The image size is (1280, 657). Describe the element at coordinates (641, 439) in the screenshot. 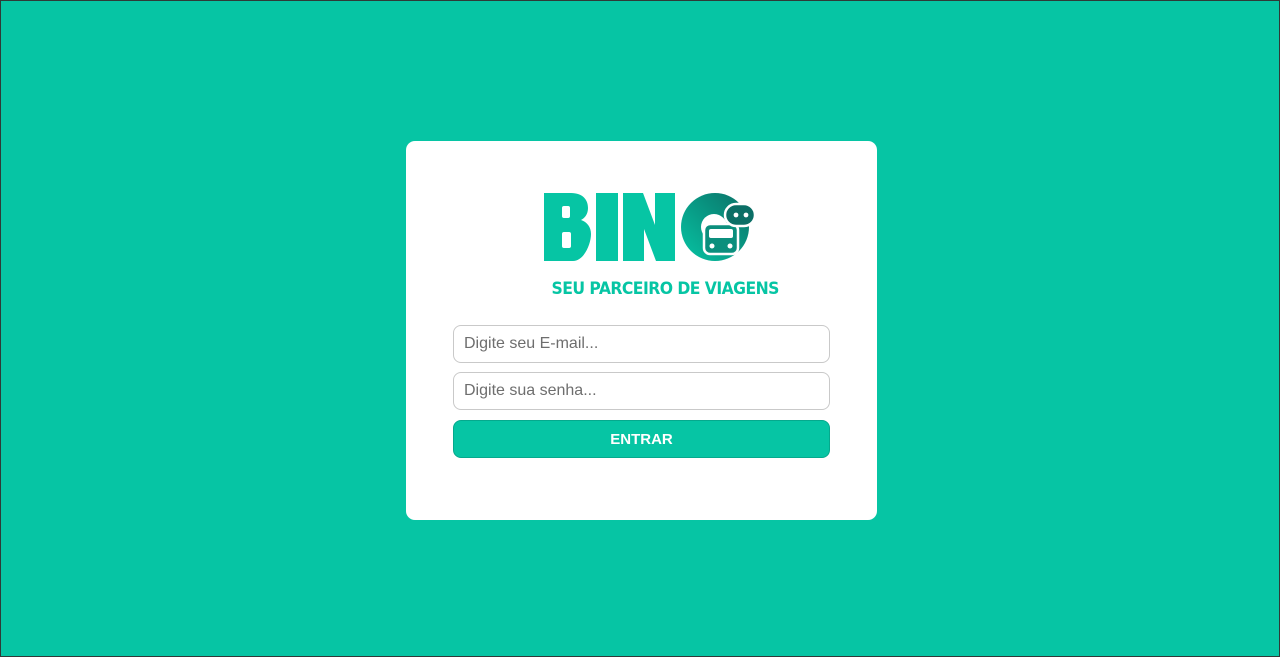

I see `login-submit-button: ENTRAR` at that location.